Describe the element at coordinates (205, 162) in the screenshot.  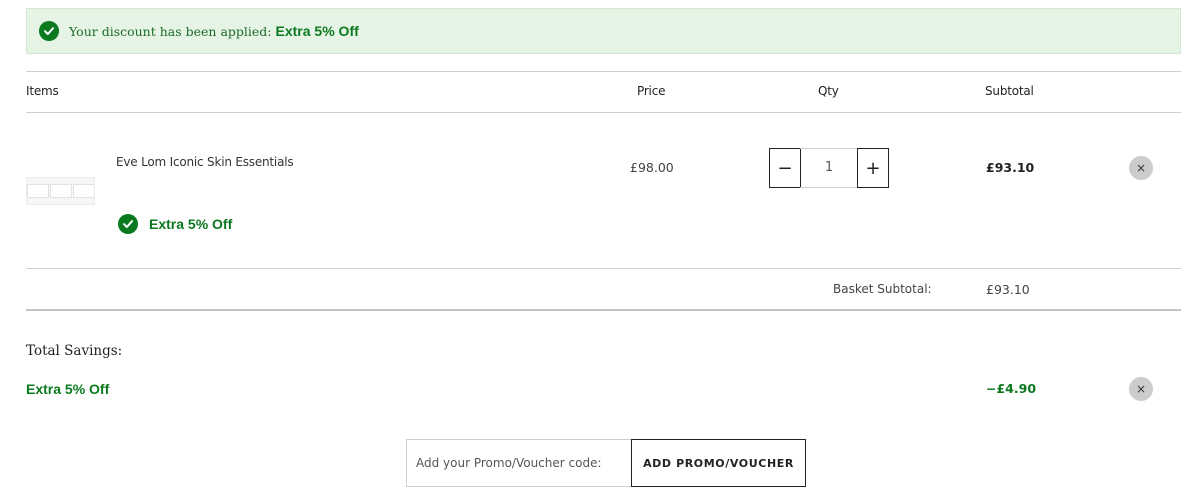
I see `product-name: Eve Lom Iconic Skin Essentials` at that location.